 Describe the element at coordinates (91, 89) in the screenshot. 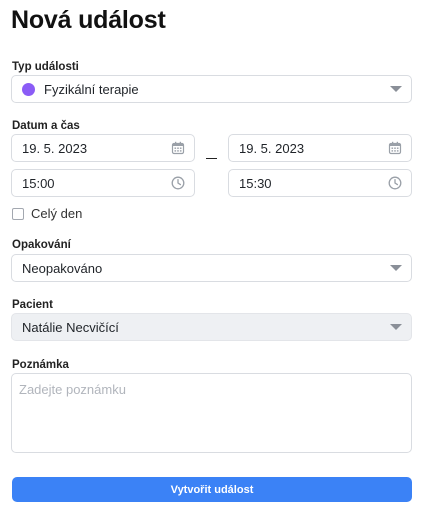

I see `event-type-value: Fyzikální terapie` at that location.